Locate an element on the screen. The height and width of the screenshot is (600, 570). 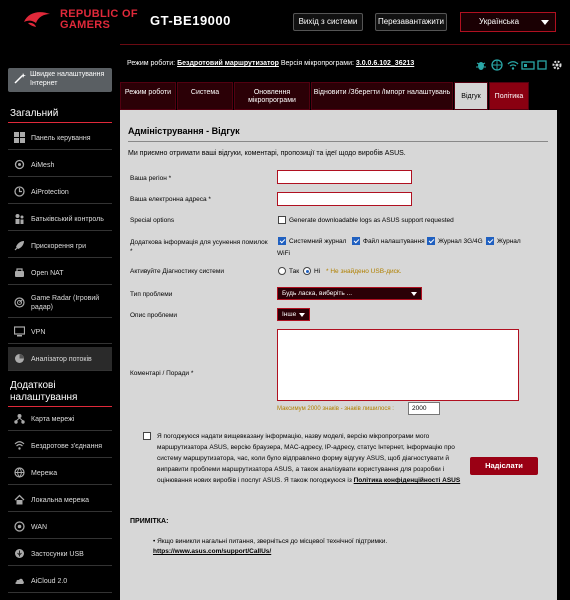
generate-logs-checkbox is located at coordinates (282, 220).